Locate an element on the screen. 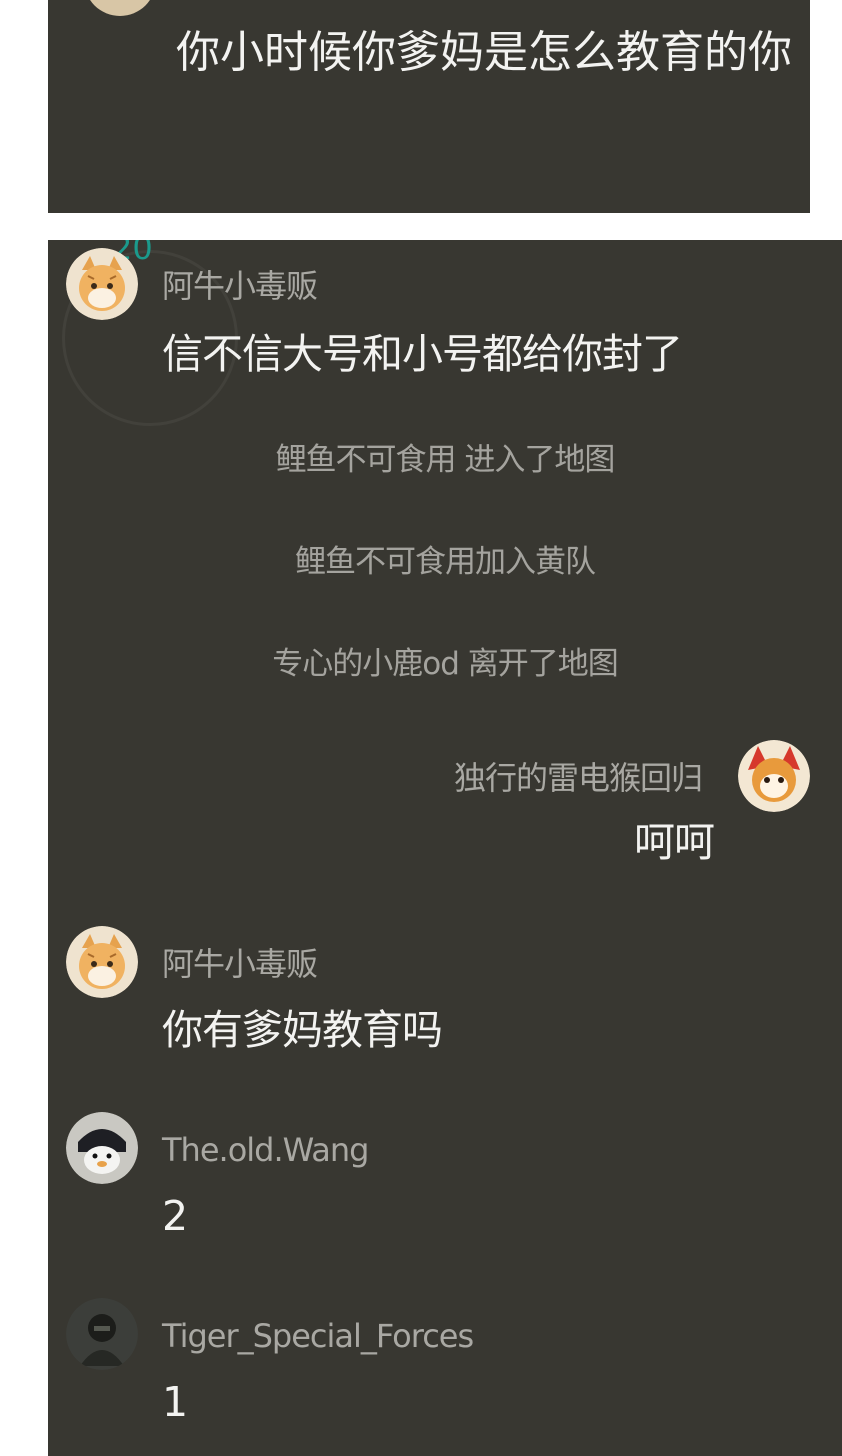 This screenshot has height=1456, width=842. sender-name: 独行的雷电猴回归 is located at coordinates (578, 778).